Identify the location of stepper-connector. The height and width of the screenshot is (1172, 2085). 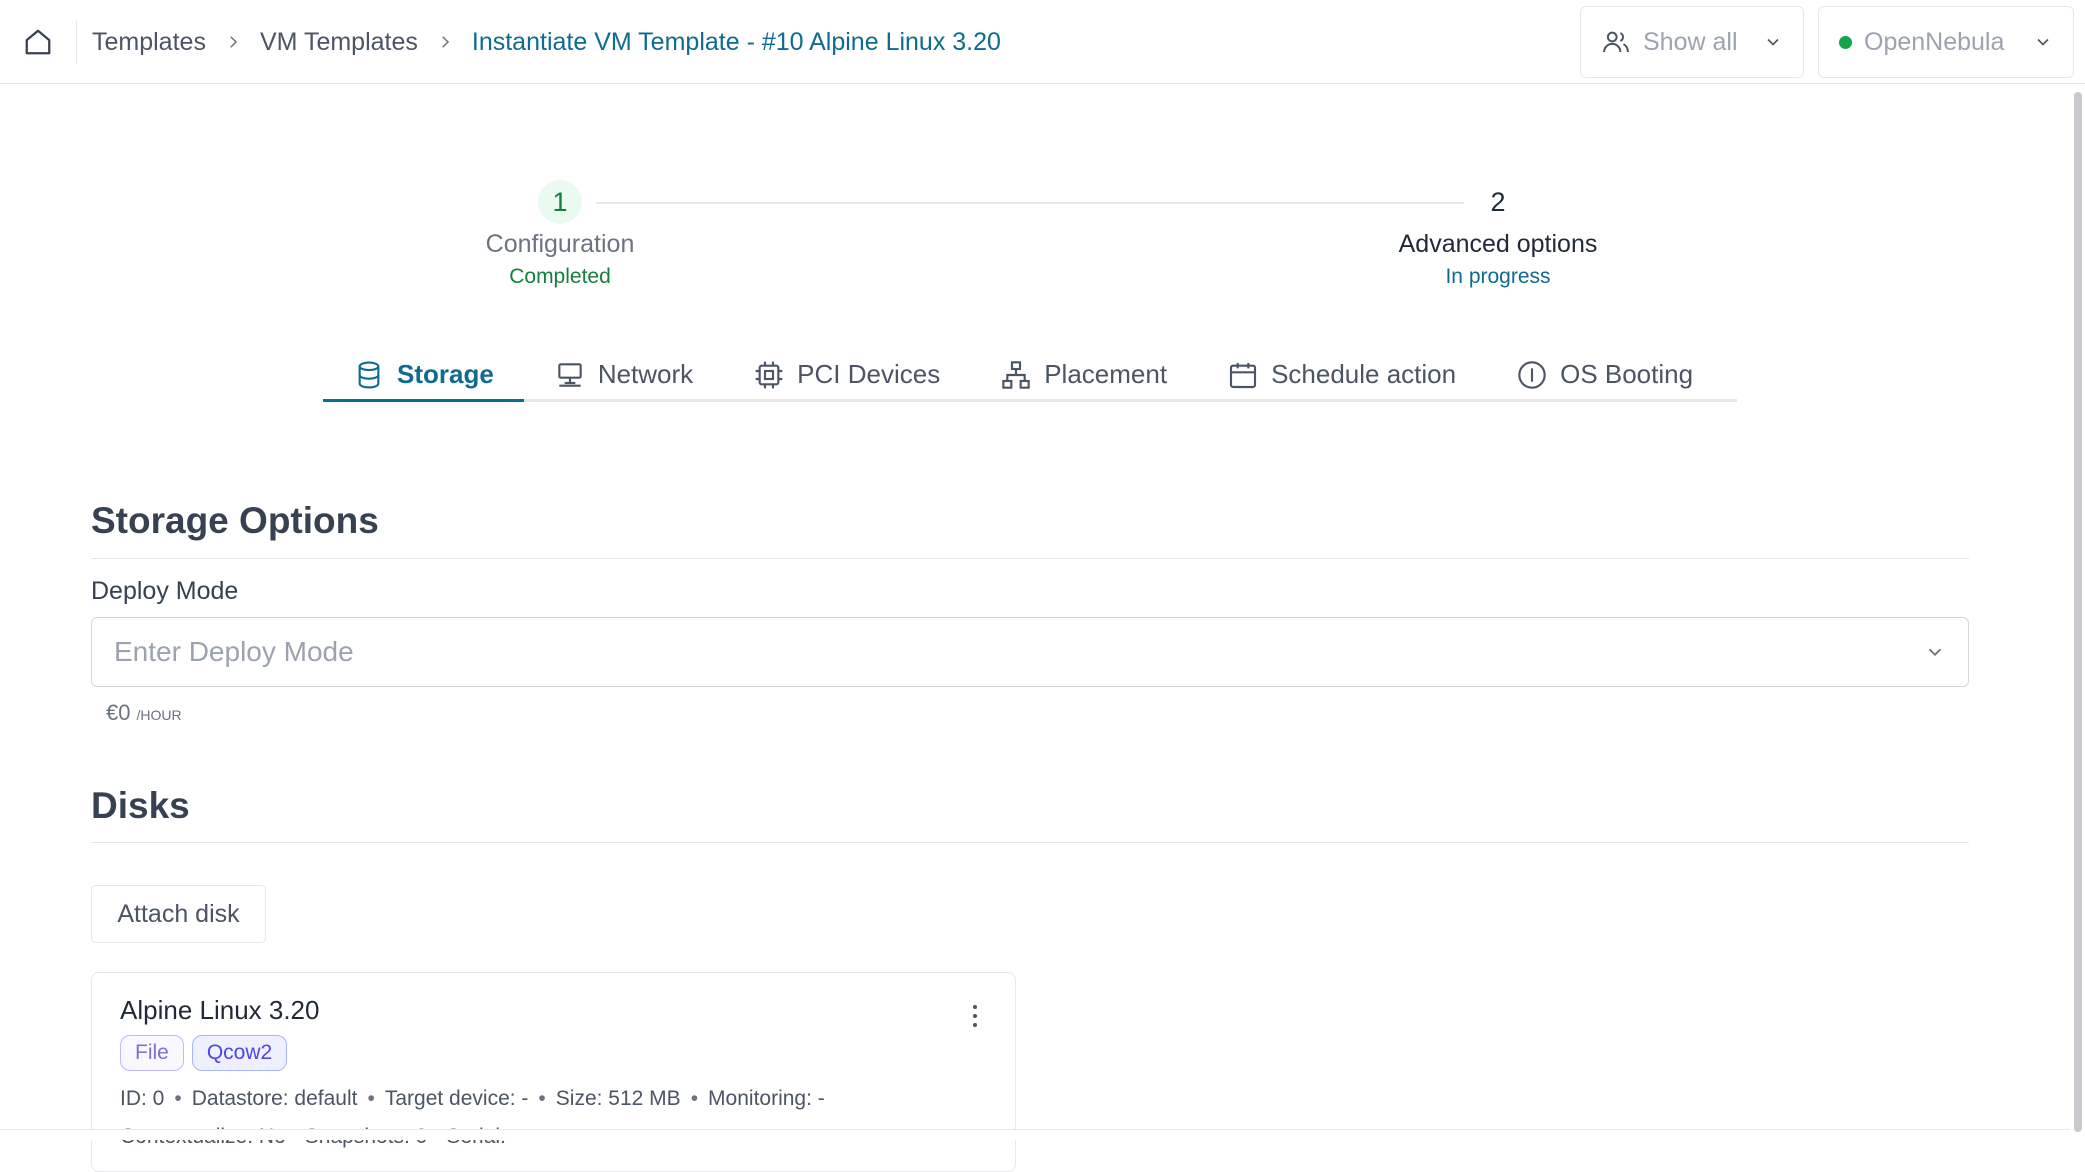
(1030, 203).